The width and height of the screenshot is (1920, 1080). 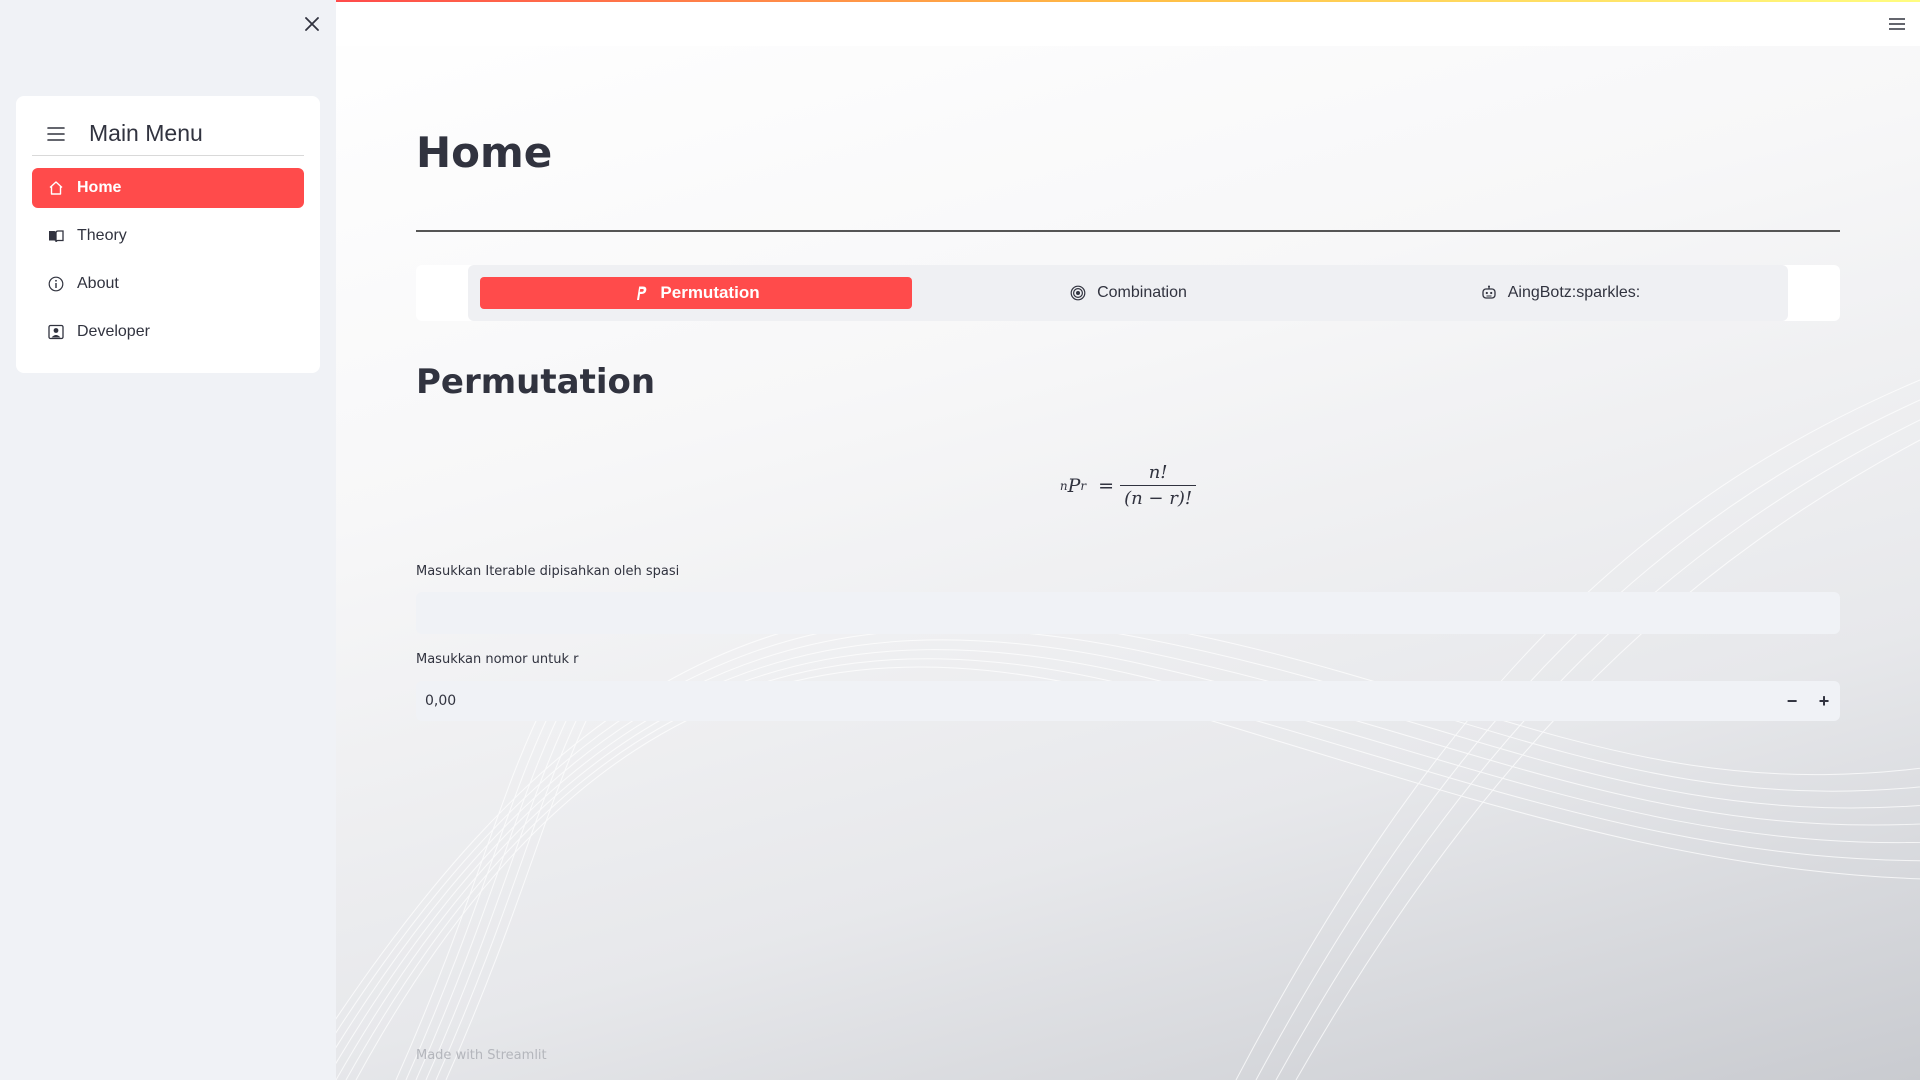 I want to click on tab-label: Combination, so click(x=1142, y=292).